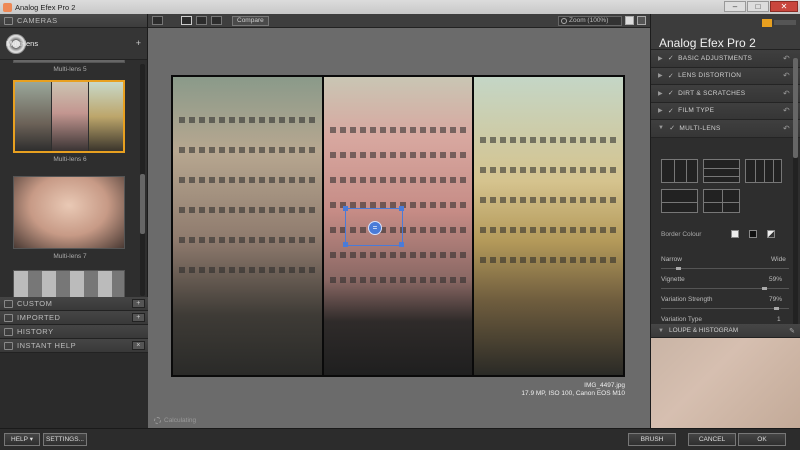  Describe the element at coordinates (201, 20) in the screenshot. I see `split-view-icon` at that location.